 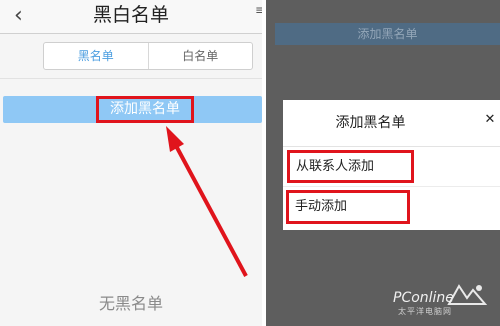 What do you see at coordinates (370, 123) in the screenshot?
I see `dialog-title: 添加黑名单` at bounding box center [370, 123].